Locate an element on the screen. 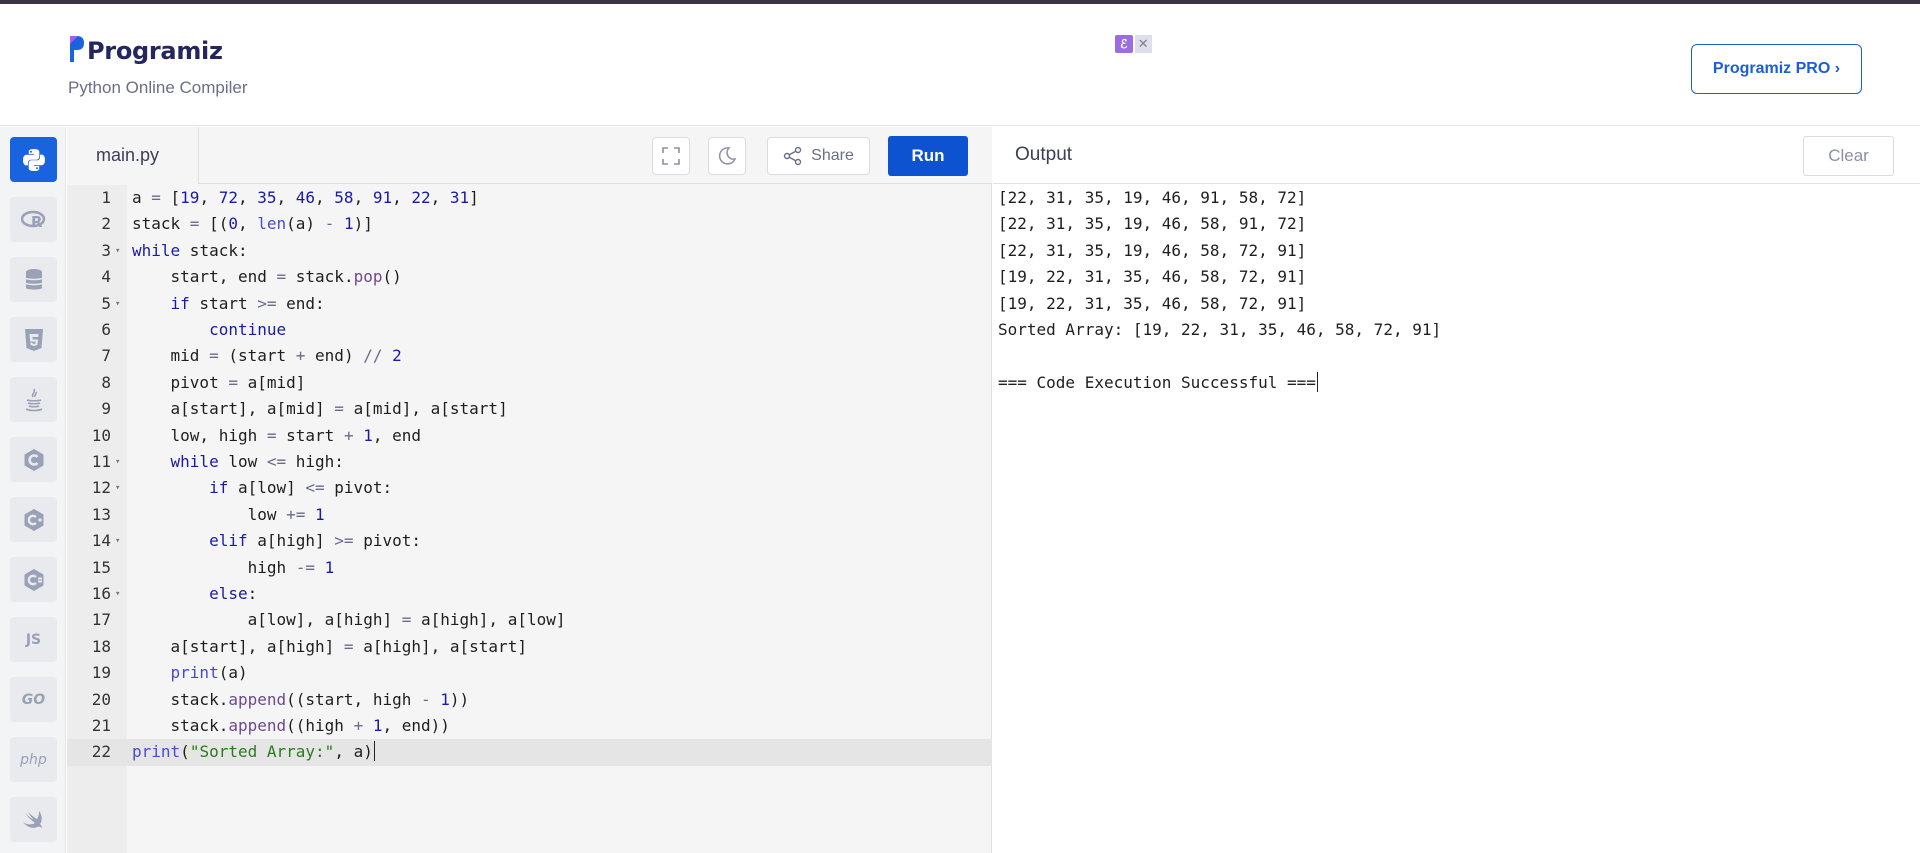 The width and height of the screenshot is (1920, 853). file-tab-main: main.py is located at coordinates (133, 156).